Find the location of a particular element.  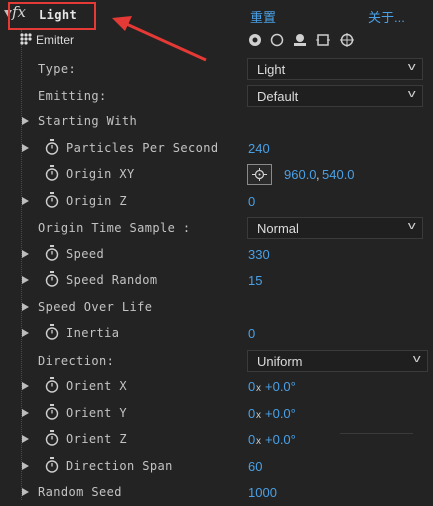

origin-time-sample-value: Normal is located at coordinates (278, 228).